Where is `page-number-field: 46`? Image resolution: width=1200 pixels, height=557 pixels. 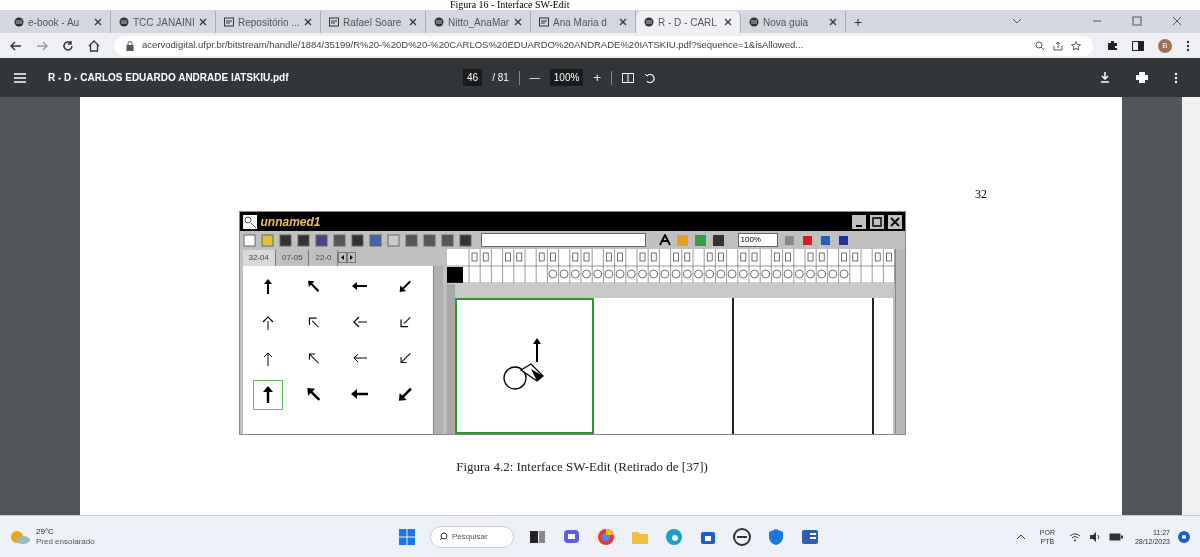
page-number-field: 46 is located at coordinates (473, 77).